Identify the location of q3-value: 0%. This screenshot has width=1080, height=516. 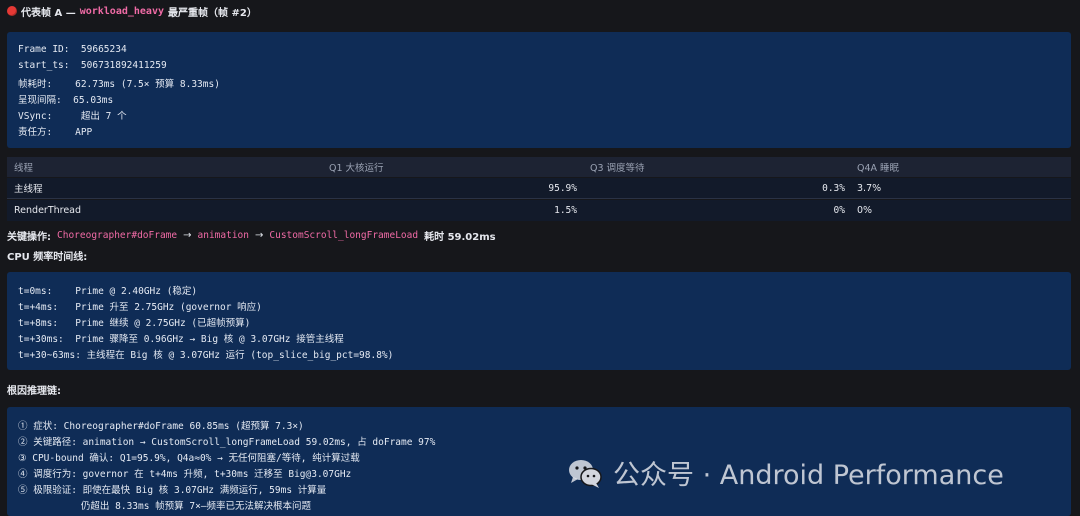
(839, 210).